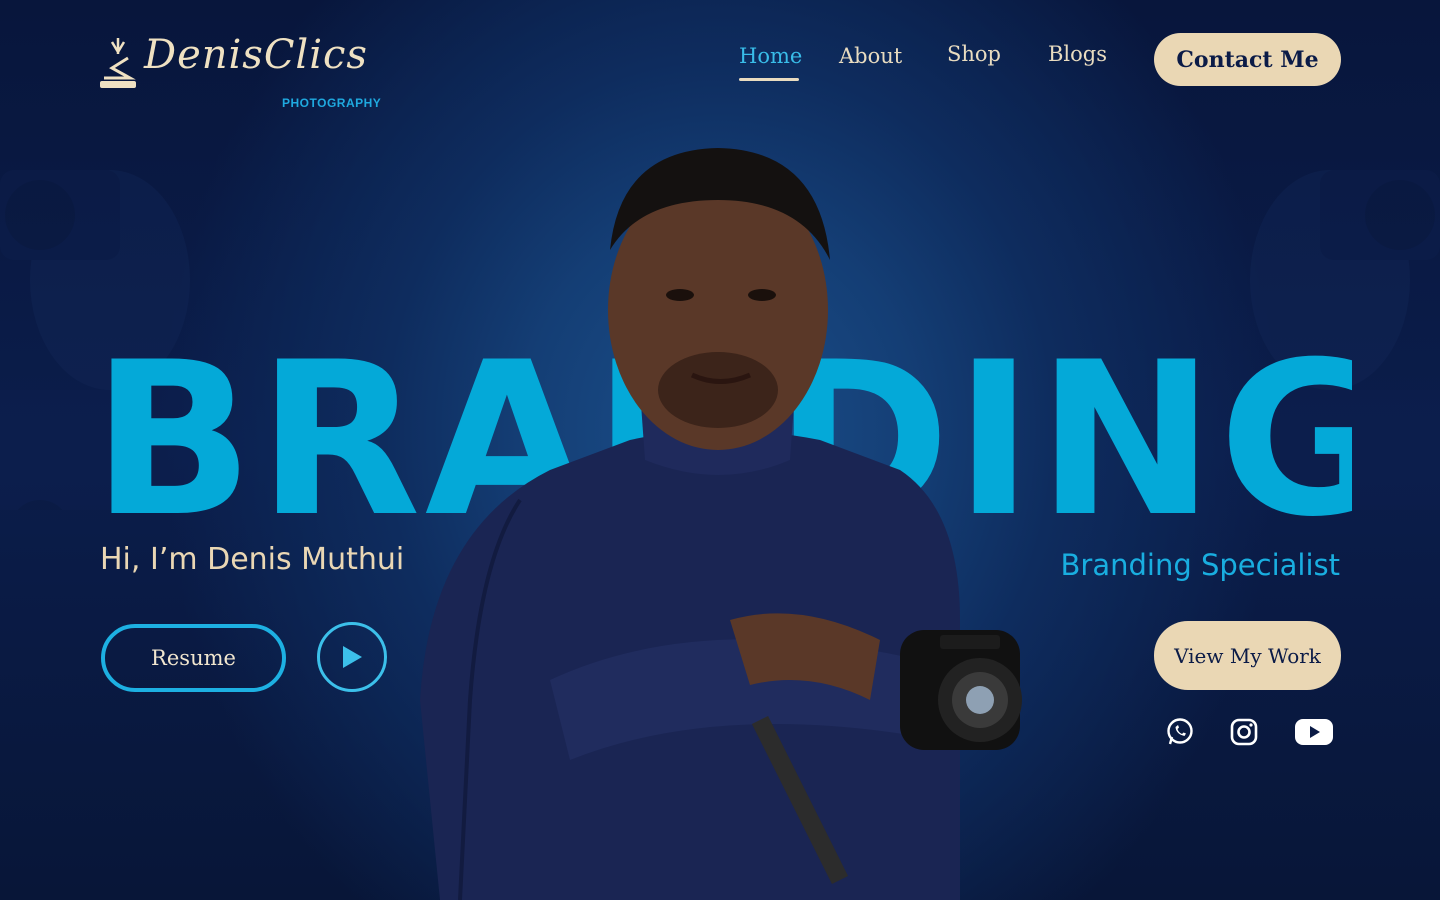  Describe the element at coordinates (118, 63) in the screenshot. I see `logo-mark-icon` at that location.